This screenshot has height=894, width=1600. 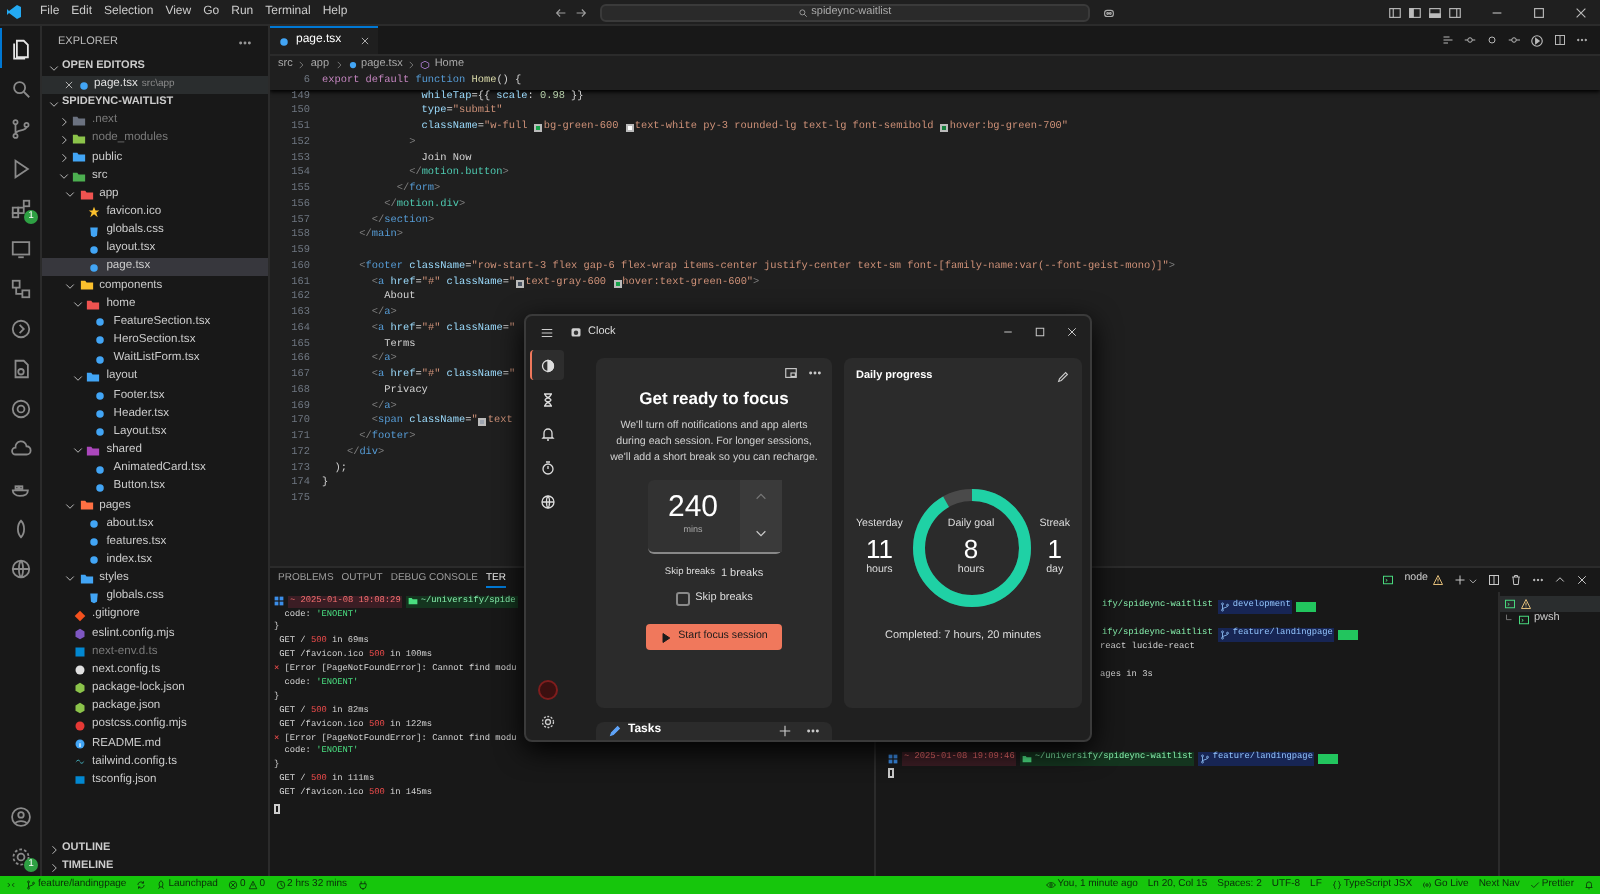 What do you see at coordinates (891, 772) in the screenshot?
I see `text-cursor` at bounding box center [891, 772].